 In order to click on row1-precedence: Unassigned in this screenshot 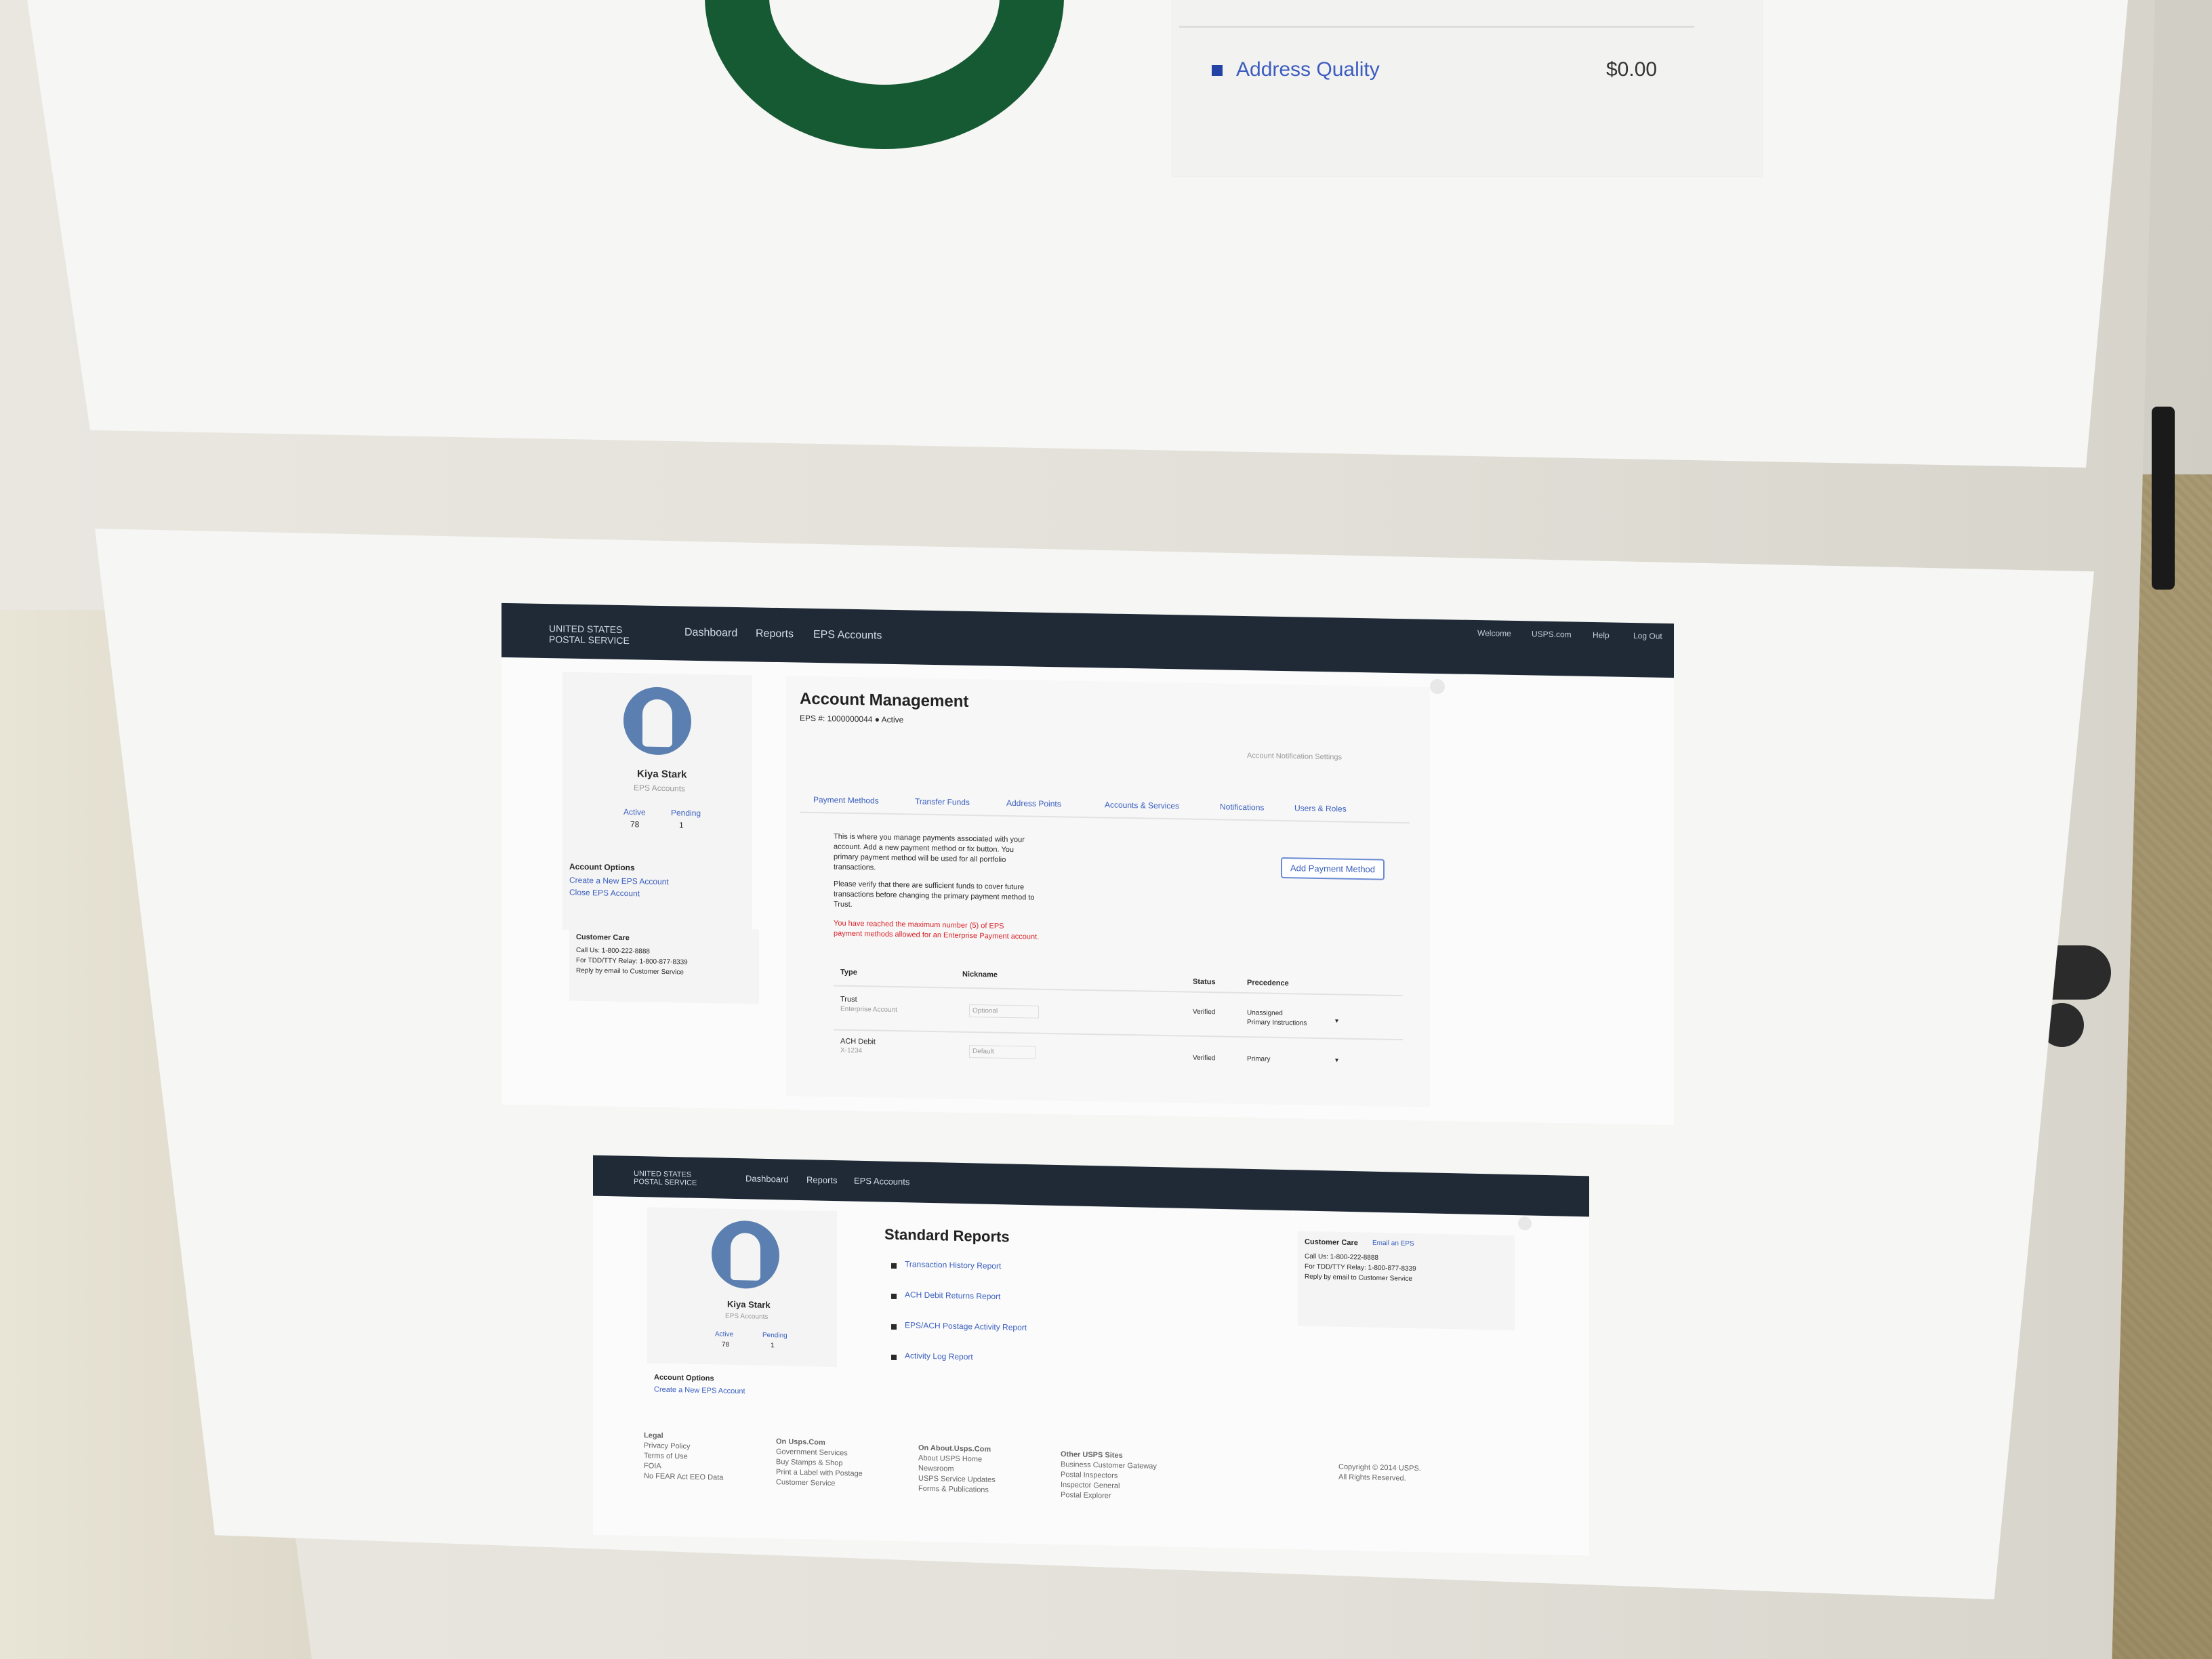, I will do `click(1265, 1013)`.